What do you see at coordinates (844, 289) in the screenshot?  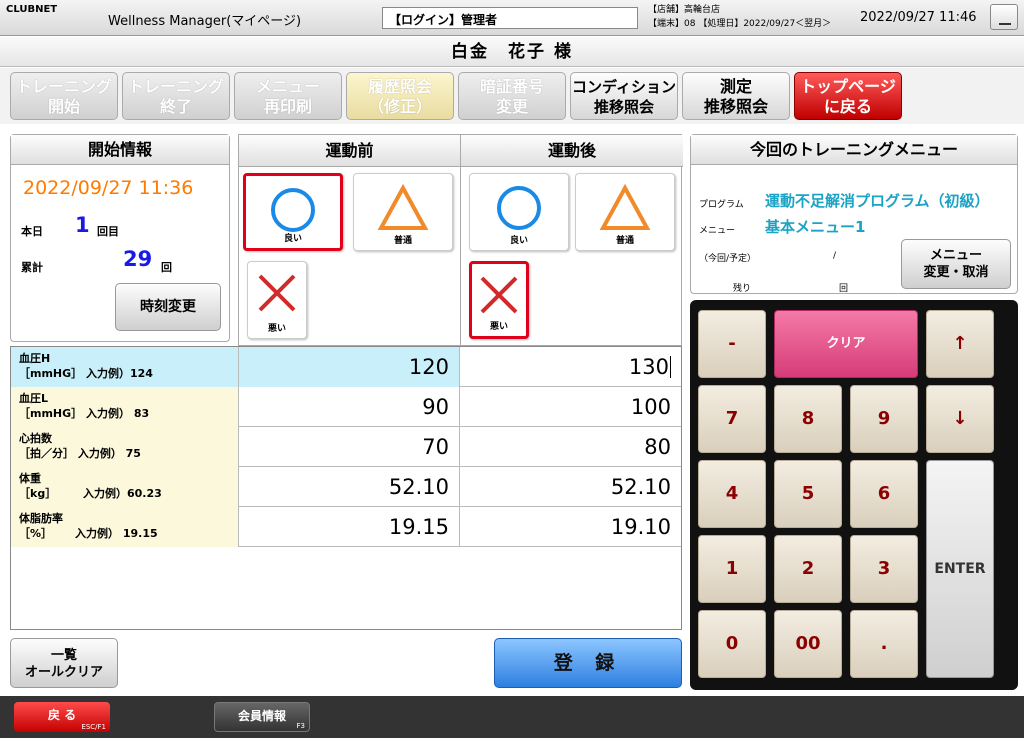 I see `remain-unit: 回` at bounding box center [844, 289].